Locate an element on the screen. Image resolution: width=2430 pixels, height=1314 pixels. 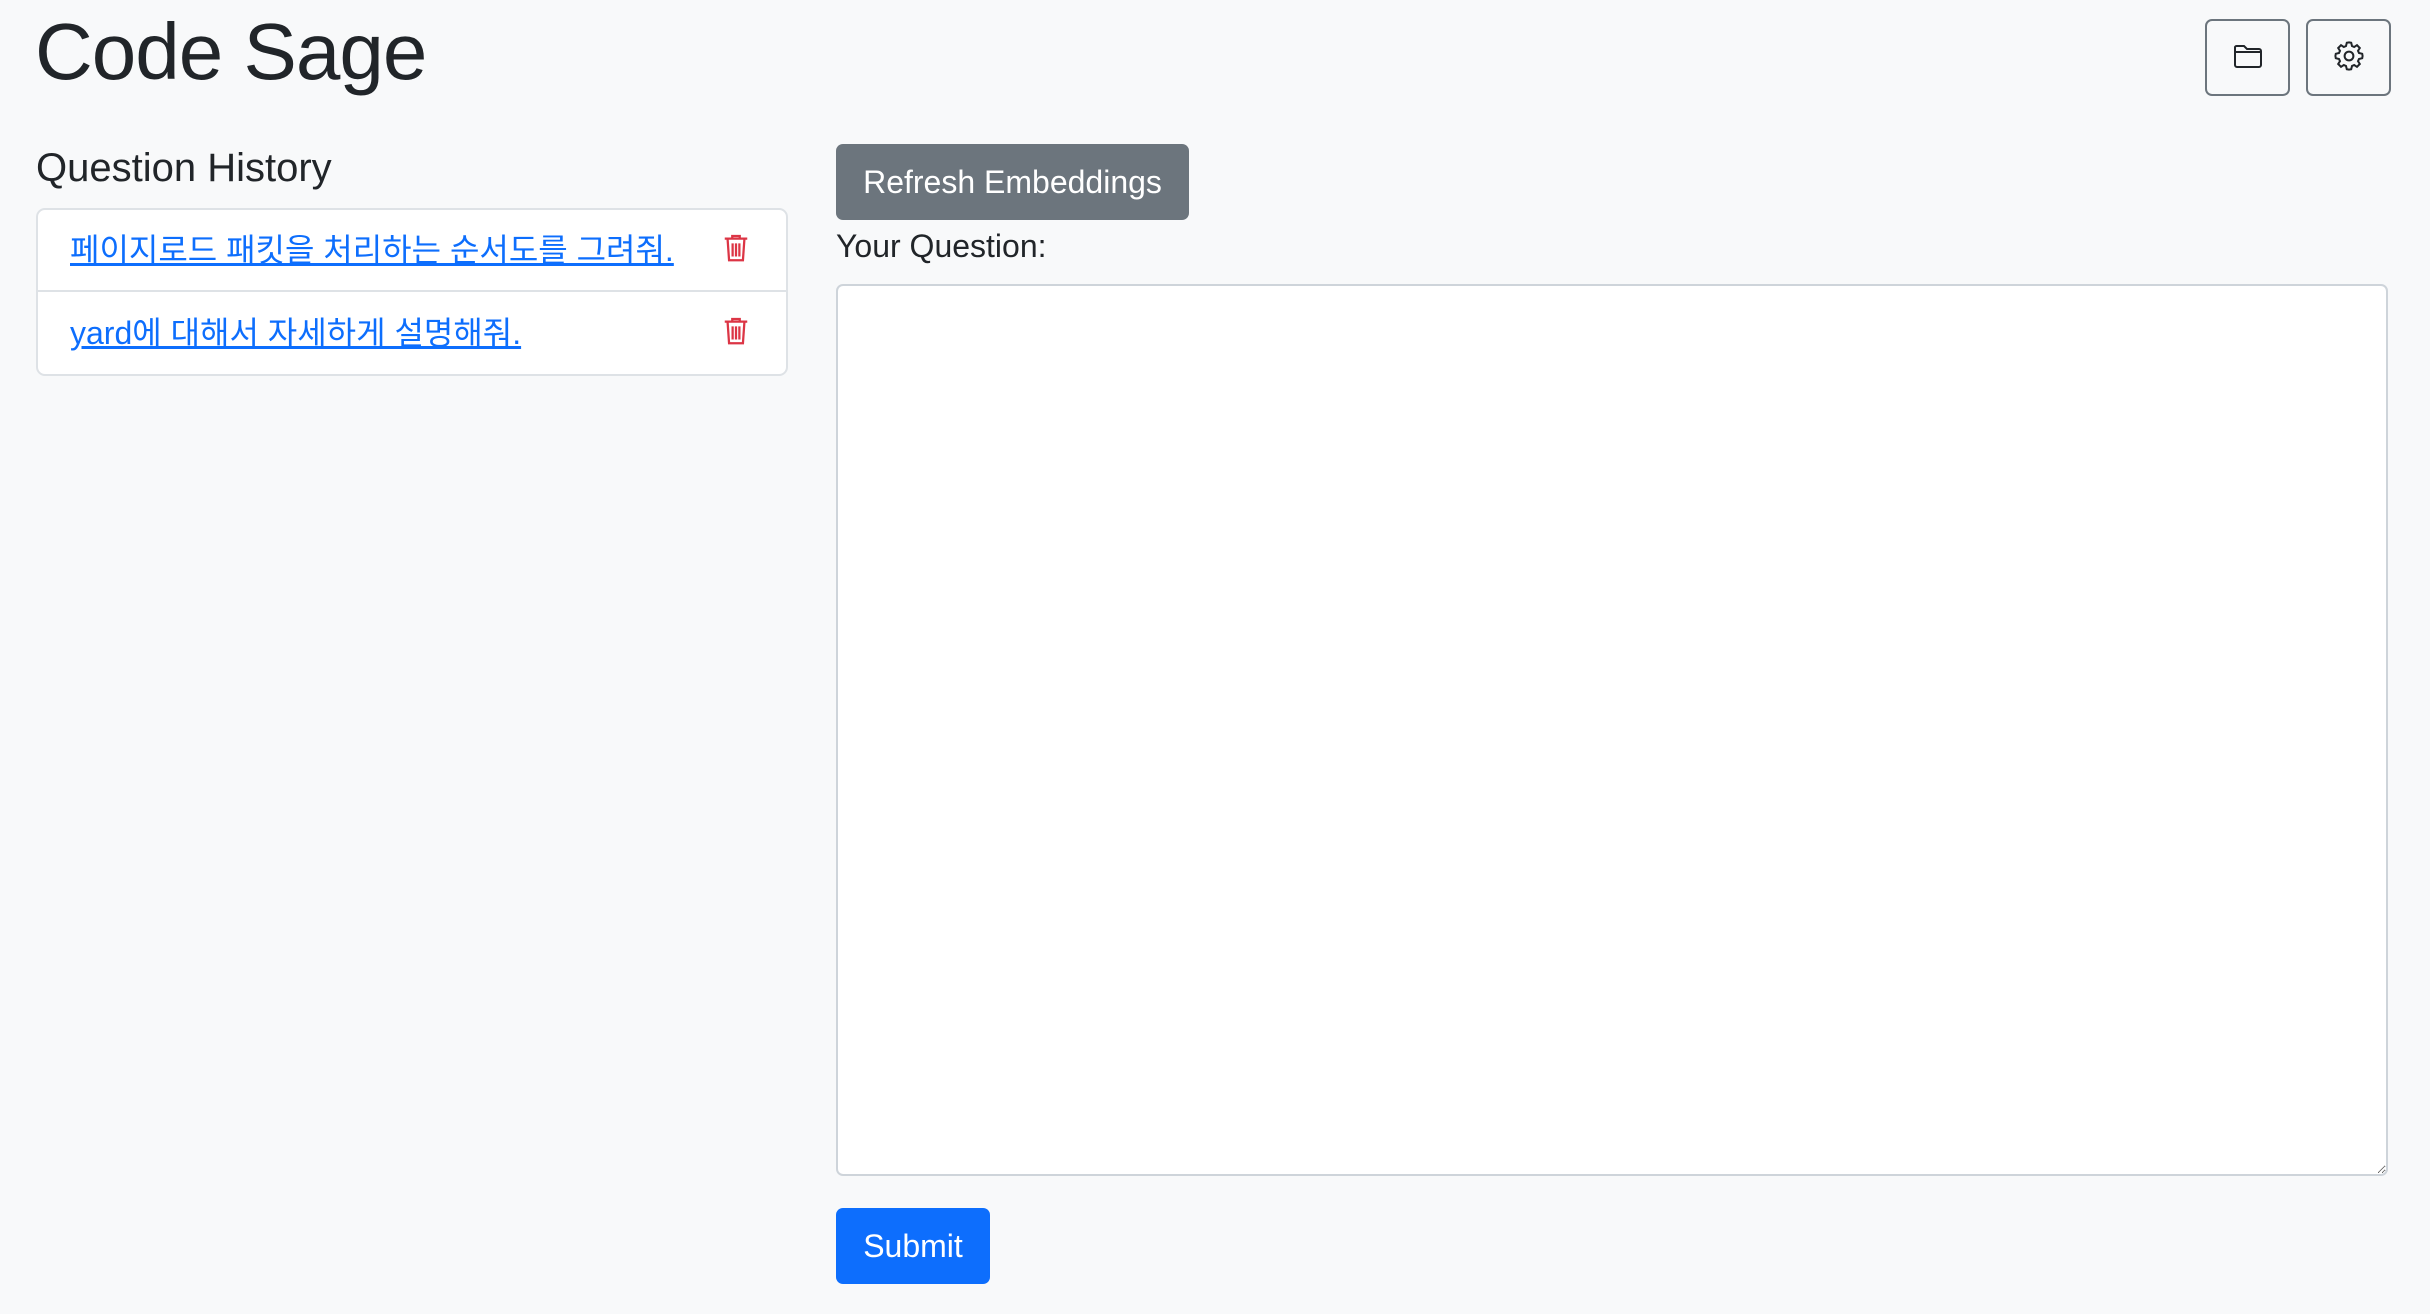
settings-button is located at coordinates (2348, 57).